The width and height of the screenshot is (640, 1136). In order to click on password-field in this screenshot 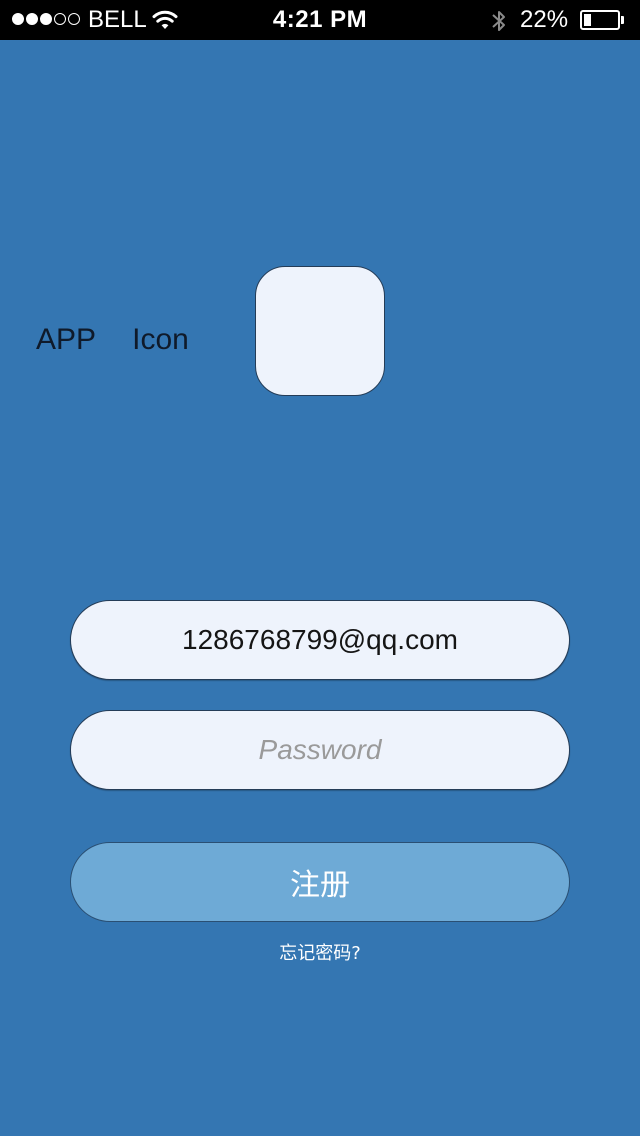, I will do `click(320, 750)`.